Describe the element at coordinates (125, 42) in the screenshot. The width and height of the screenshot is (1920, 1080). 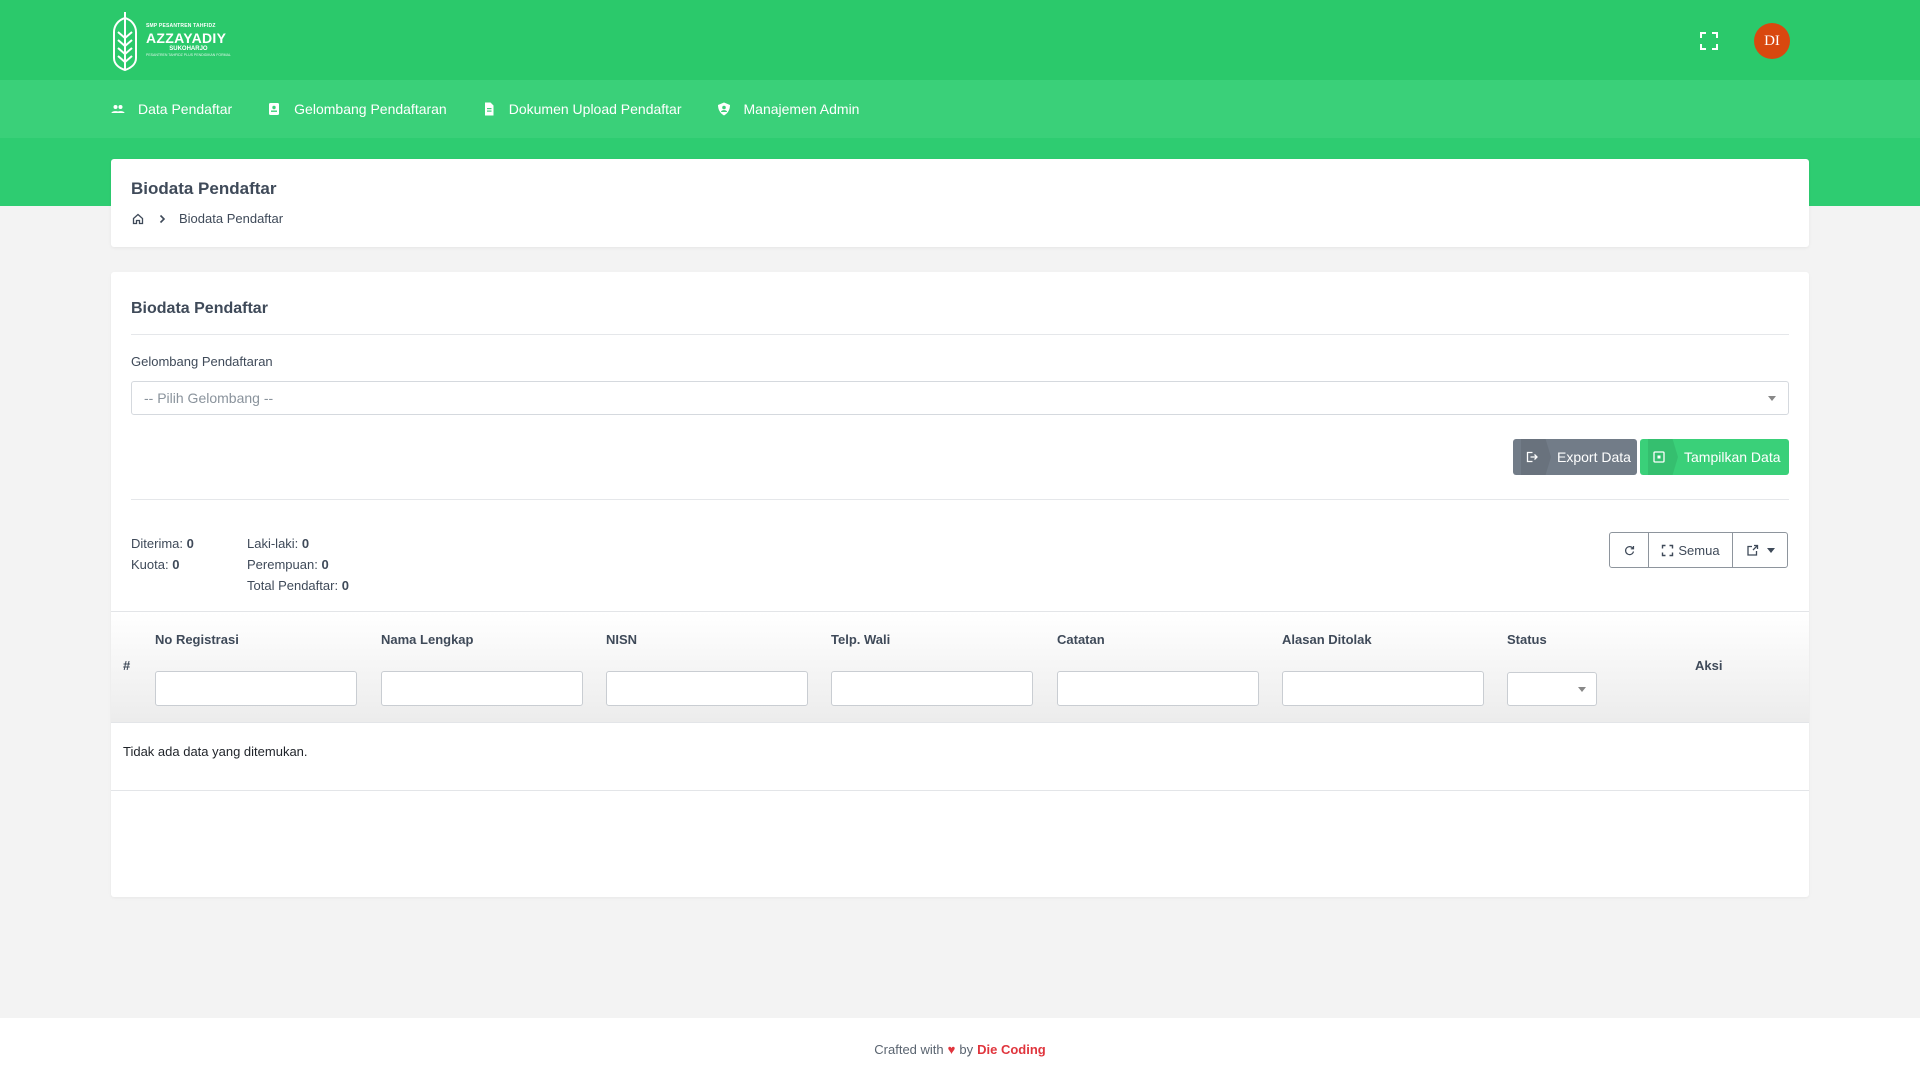
I see `wheat-logo-icon` at that location.